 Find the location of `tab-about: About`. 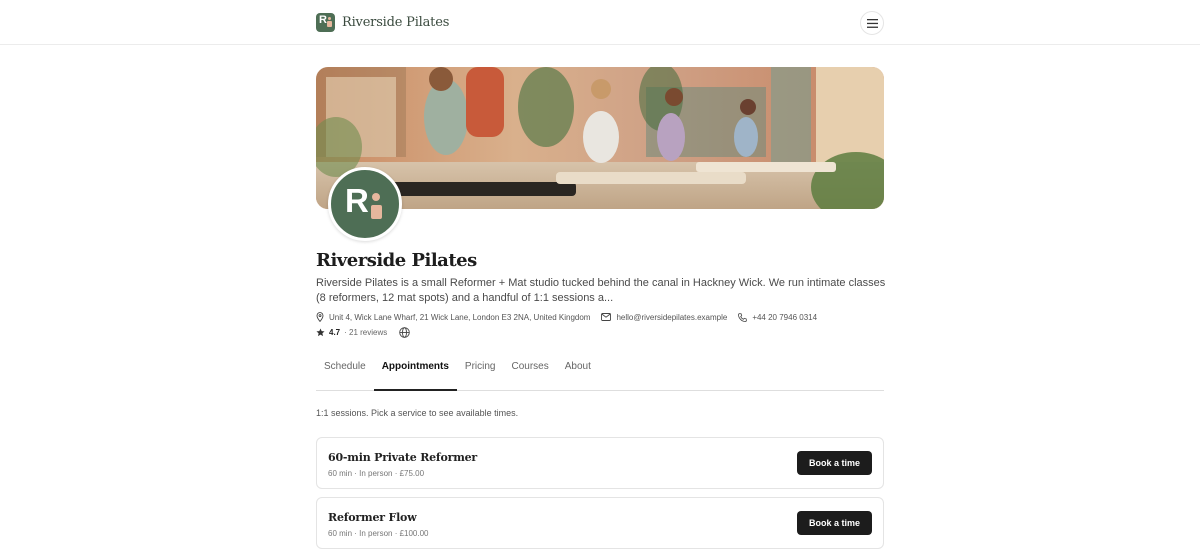

tab-about: About is located at coordinates (578, 376).